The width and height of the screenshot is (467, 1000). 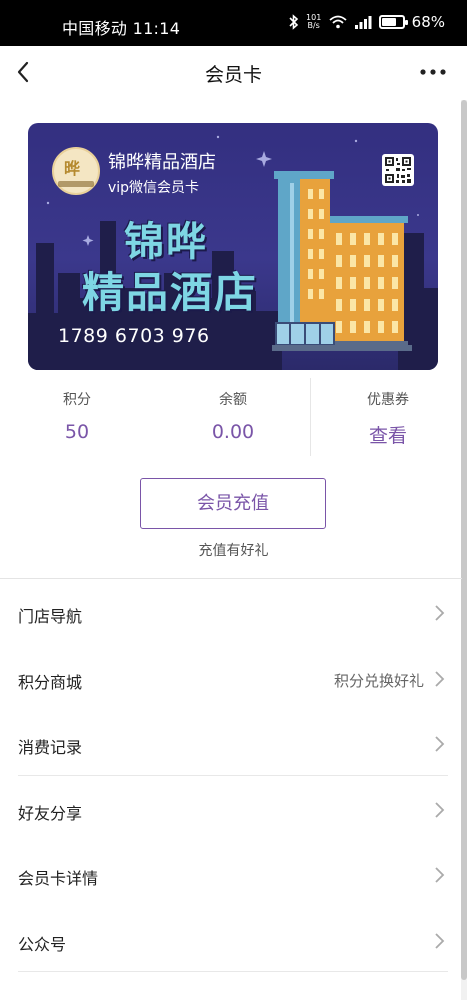 I want to click on nav-bar: 会员卡, so click(x=233, y=73).